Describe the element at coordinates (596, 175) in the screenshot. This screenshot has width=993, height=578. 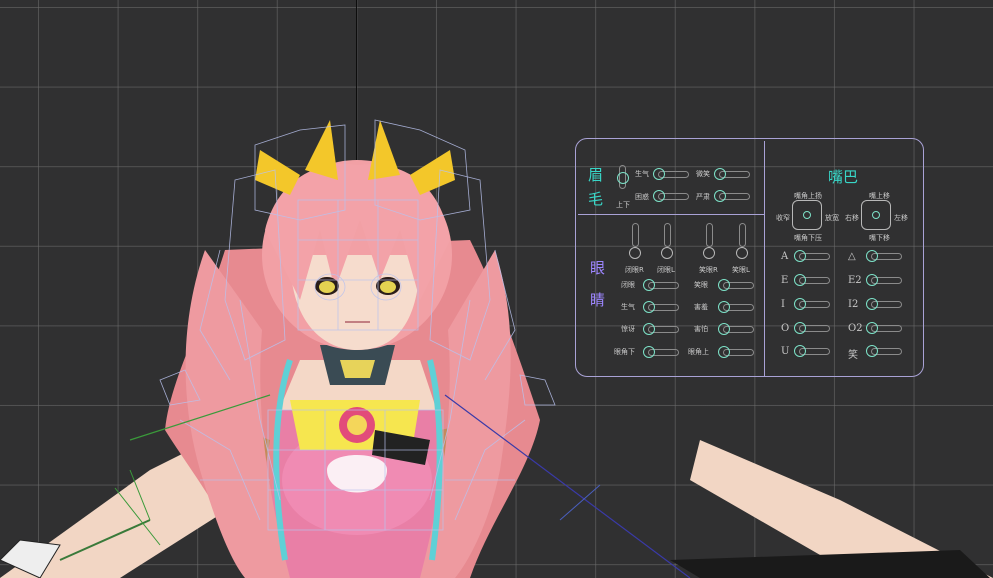
I see `brow-title-1: 眉` at that location.